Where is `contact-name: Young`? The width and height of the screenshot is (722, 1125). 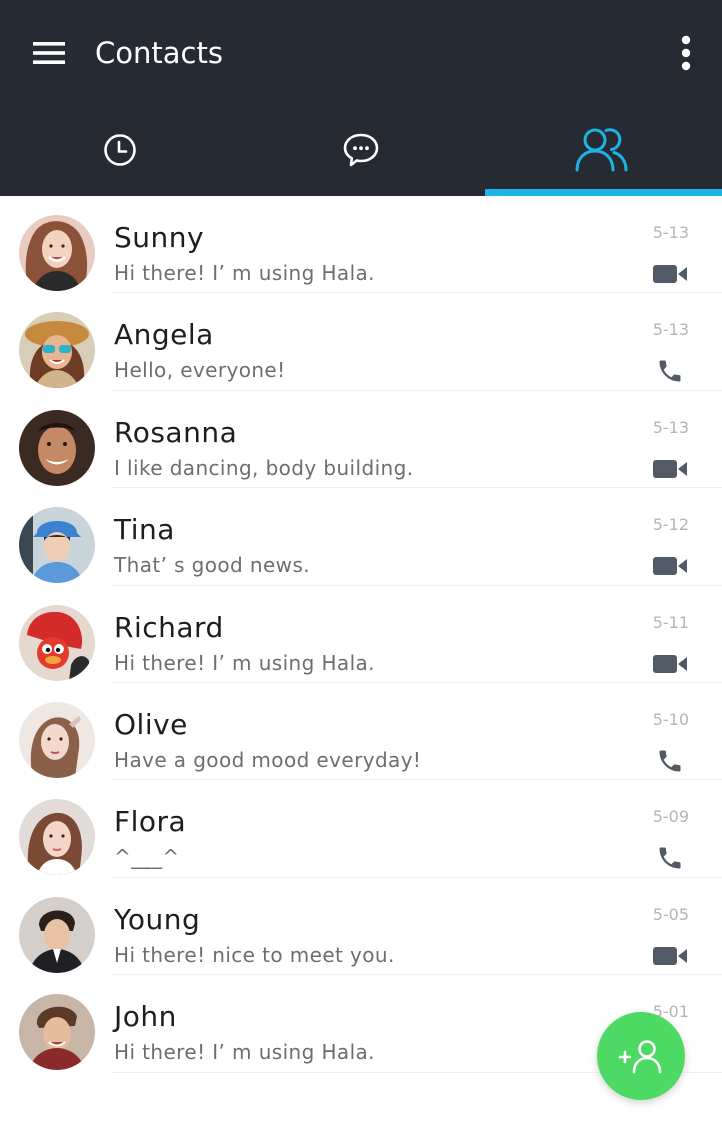
contact-name: Young is located at coordinates (157, 919).